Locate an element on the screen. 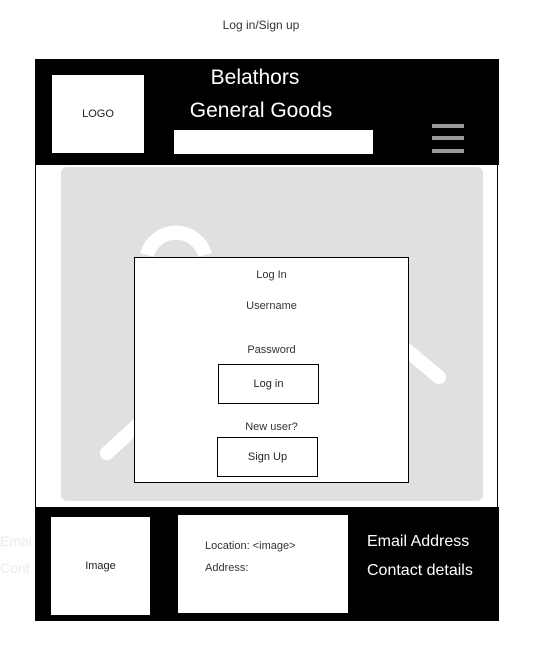  logo: LOGO is located at coordinates (98, 114).